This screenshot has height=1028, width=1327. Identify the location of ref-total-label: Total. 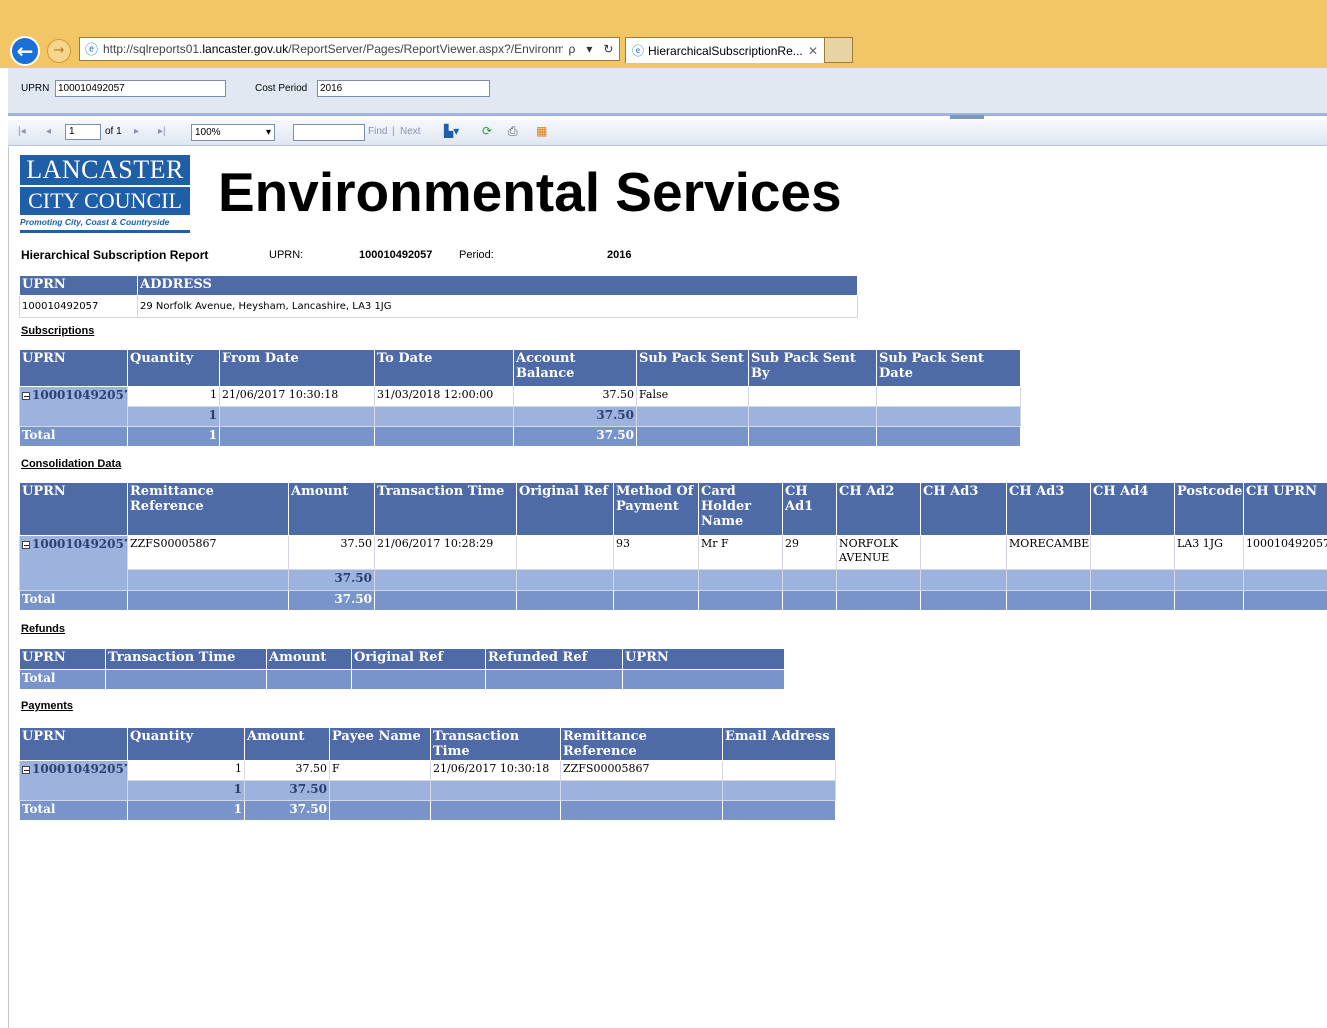
(62, 679).